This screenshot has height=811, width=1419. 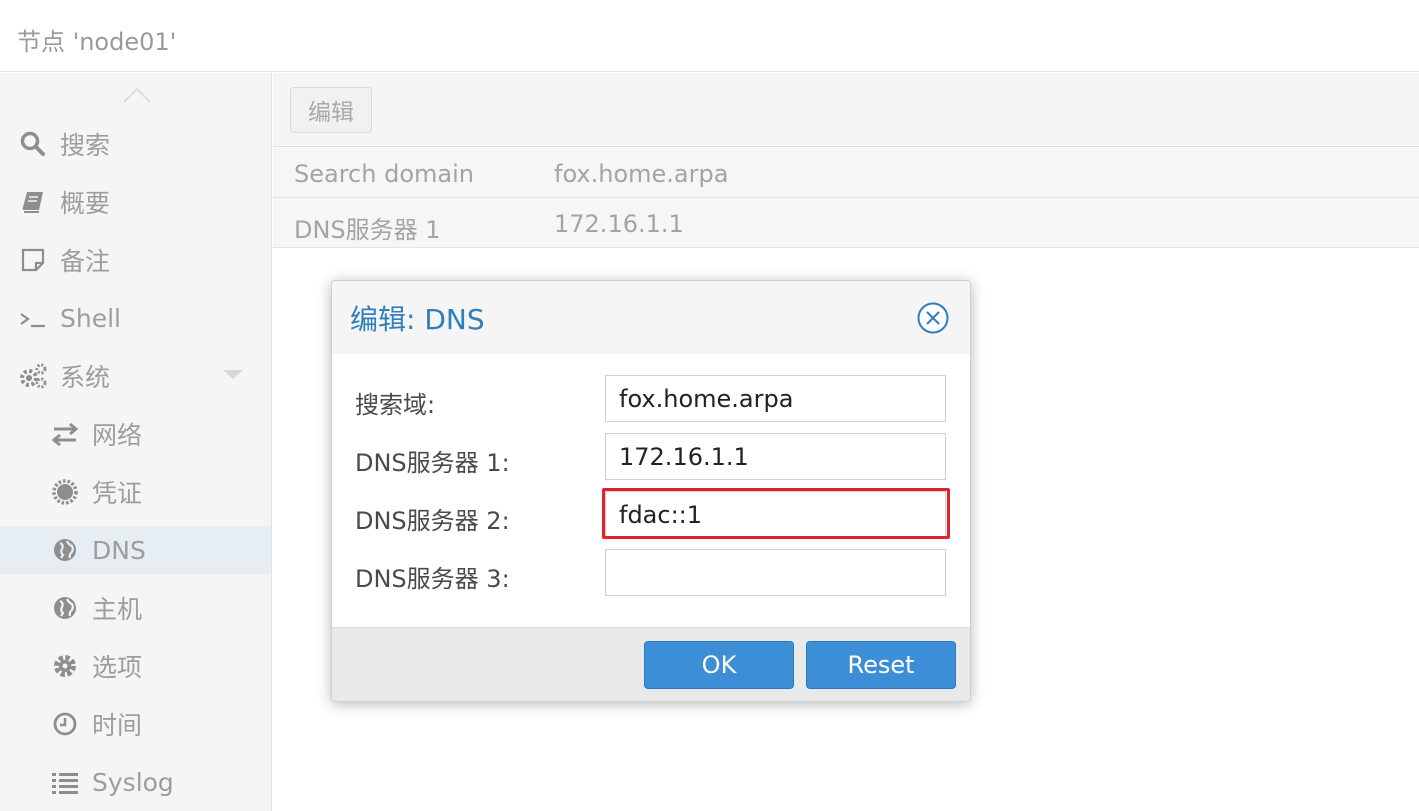 I want to click on dialog-footer: OK Reset, so click(x=651, y=664).